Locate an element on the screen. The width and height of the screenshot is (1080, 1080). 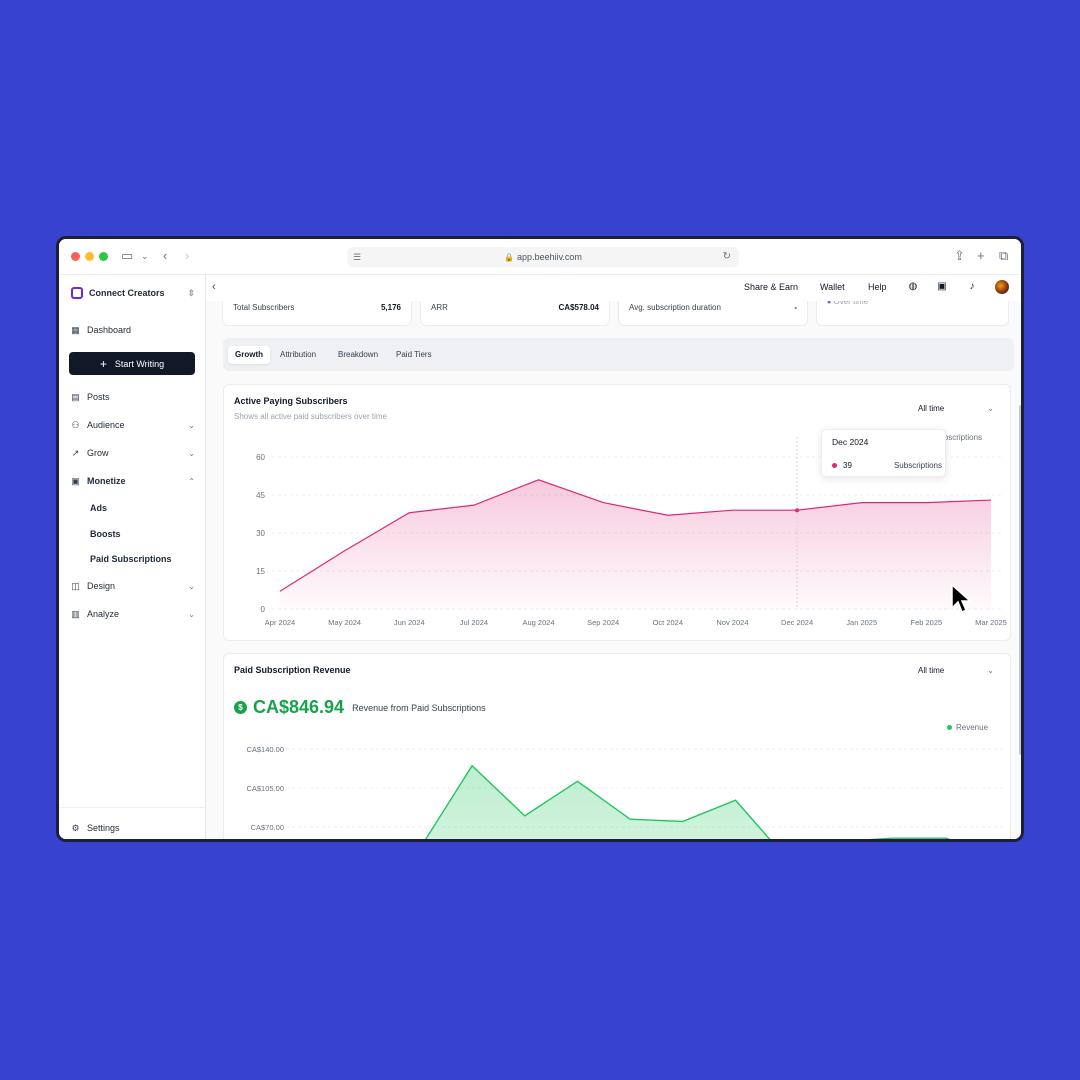
stat-value: CA$578.04 is located at coordinates (578, 307).